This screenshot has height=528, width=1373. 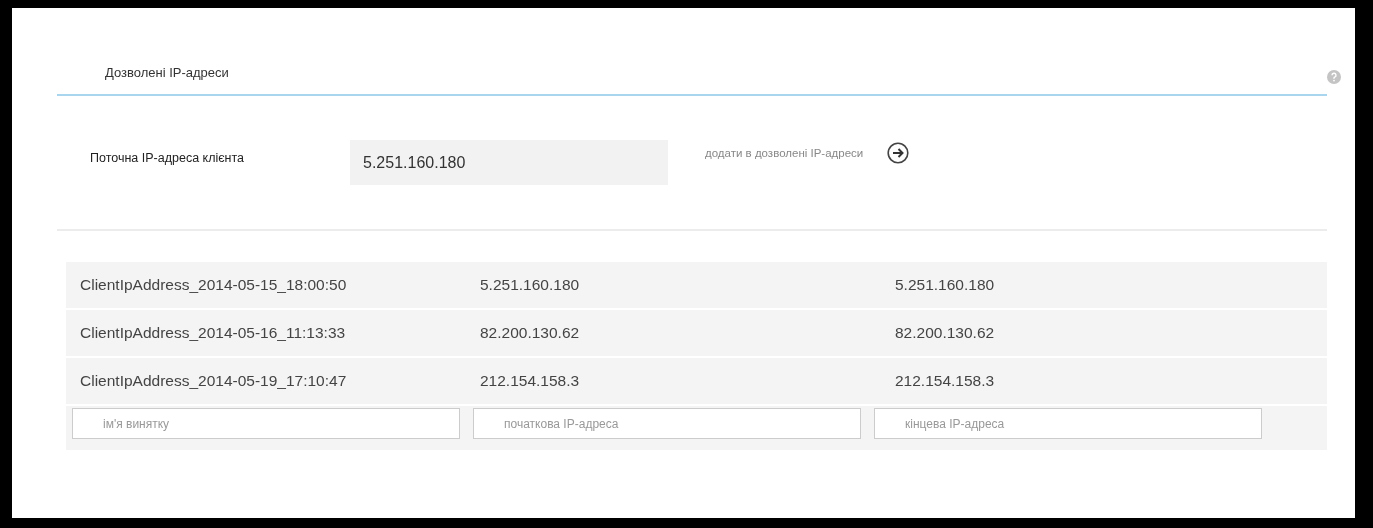 What do you see at coordinates (213, 333) in the screenshot?
I see `table-cell-text: ClientIpAddress_2014-05-16_11:13:33` at bounding box center [213, 333].